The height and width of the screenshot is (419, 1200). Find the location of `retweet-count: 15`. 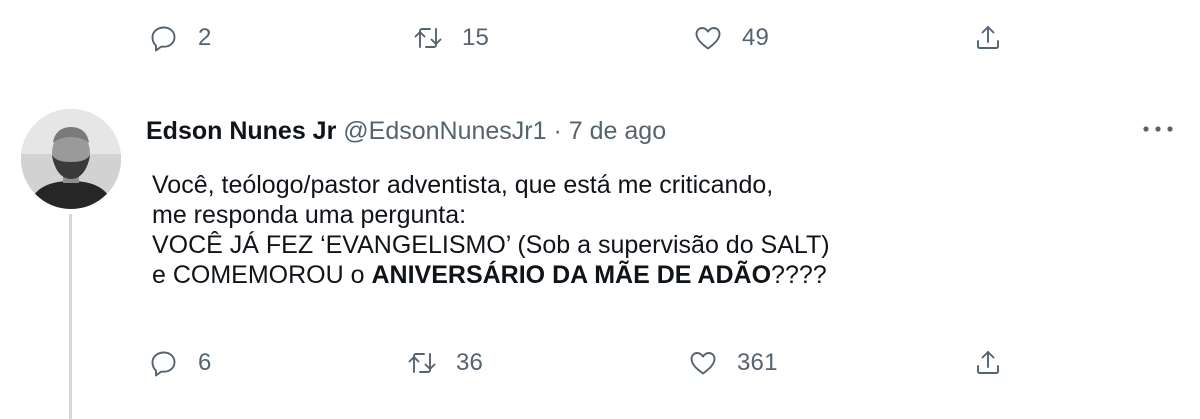

retweet-count: 15 is located at coordinates (476, 37).